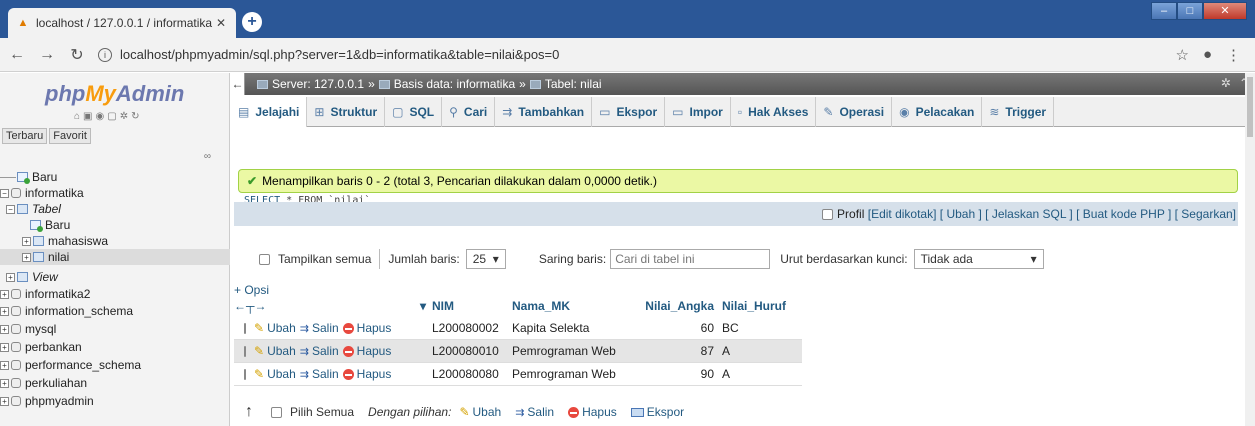  What do you see at coordinates (961, 214) in the screenshot?
I see `edit-link: [ Ubah ]` at bounding box center [961, 214].